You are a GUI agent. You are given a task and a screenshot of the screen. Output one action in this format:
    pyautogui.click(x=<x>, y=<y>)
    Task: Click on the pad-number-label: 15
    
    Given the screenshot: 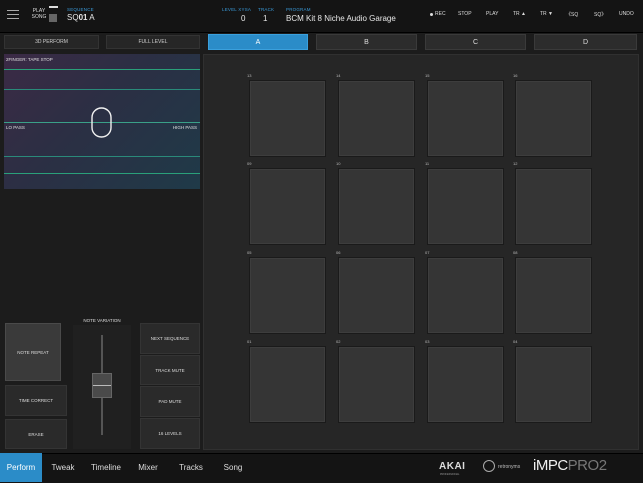 What is the action you would take?
    pyautogui.click(x=427, y=75)
    